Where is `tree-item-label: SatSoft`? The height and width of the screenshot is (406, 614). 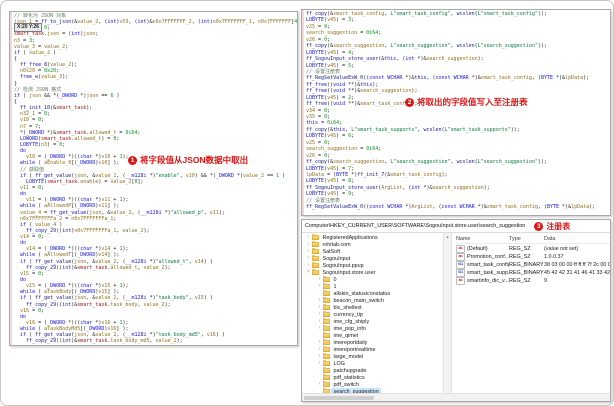
tree-item-label: SatSoft is located at coordinates (331, 251).